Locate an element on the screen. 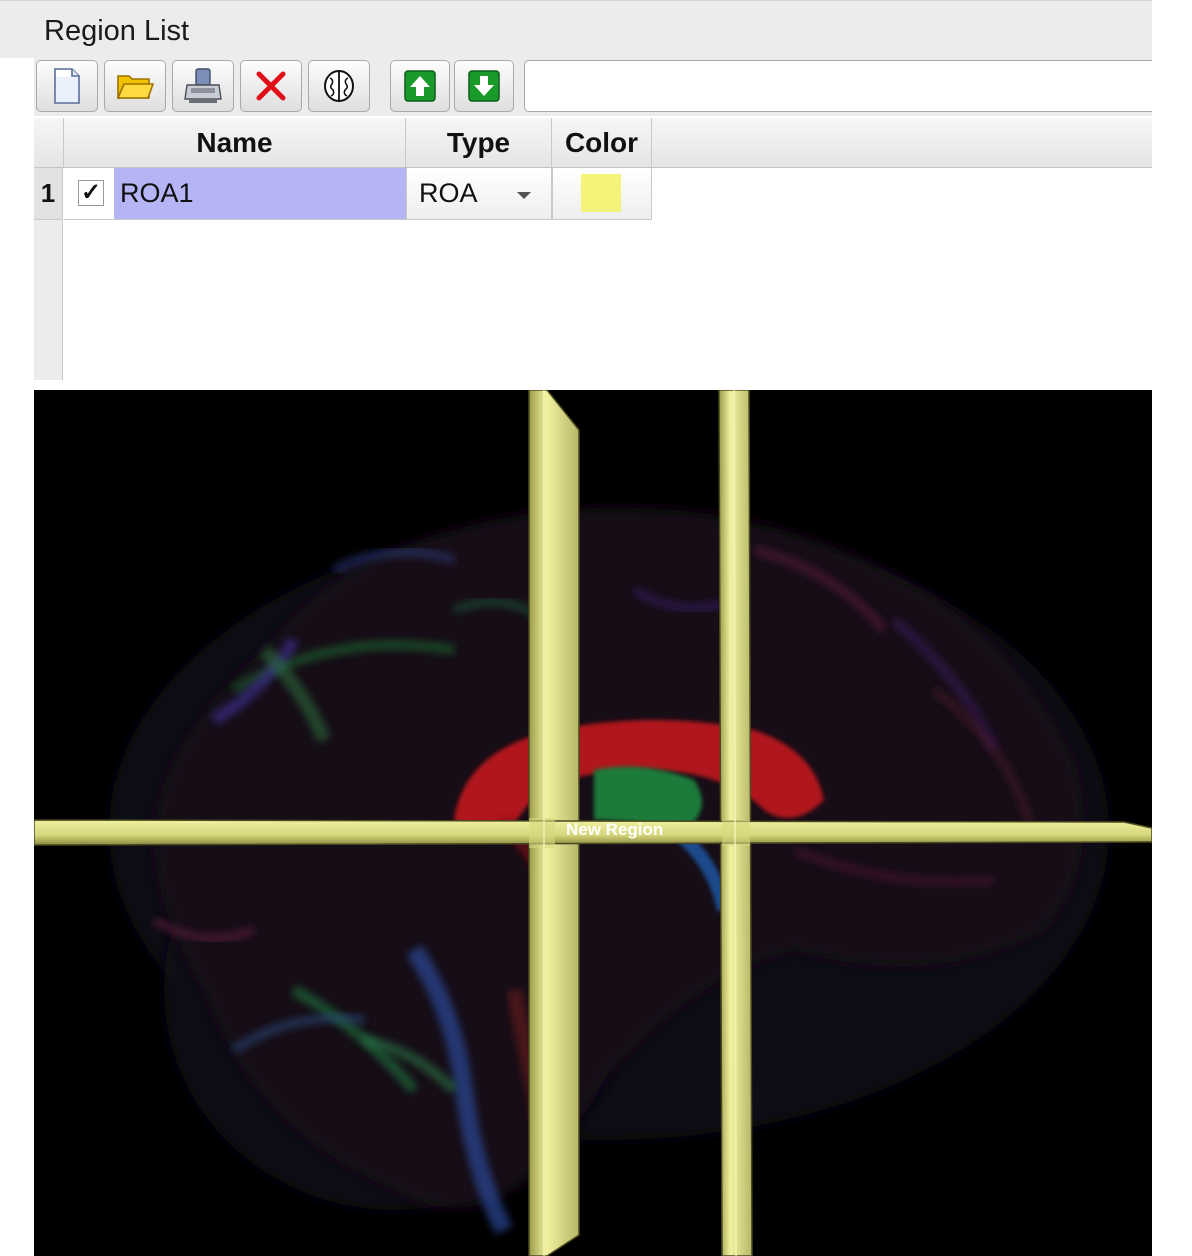 The width and height of the screenshot is (1192, 1256). move-down-button is located at coordinates (484, 86).